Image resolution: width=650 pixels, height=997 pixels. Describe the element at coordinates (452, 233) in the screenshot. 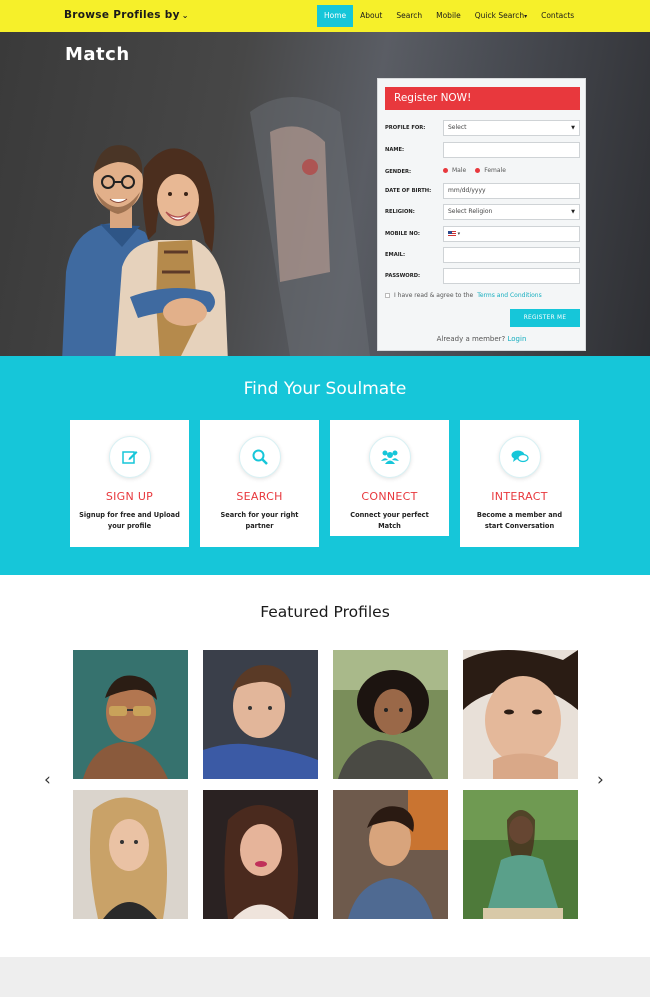

I see `us-flag-icon` at that location.